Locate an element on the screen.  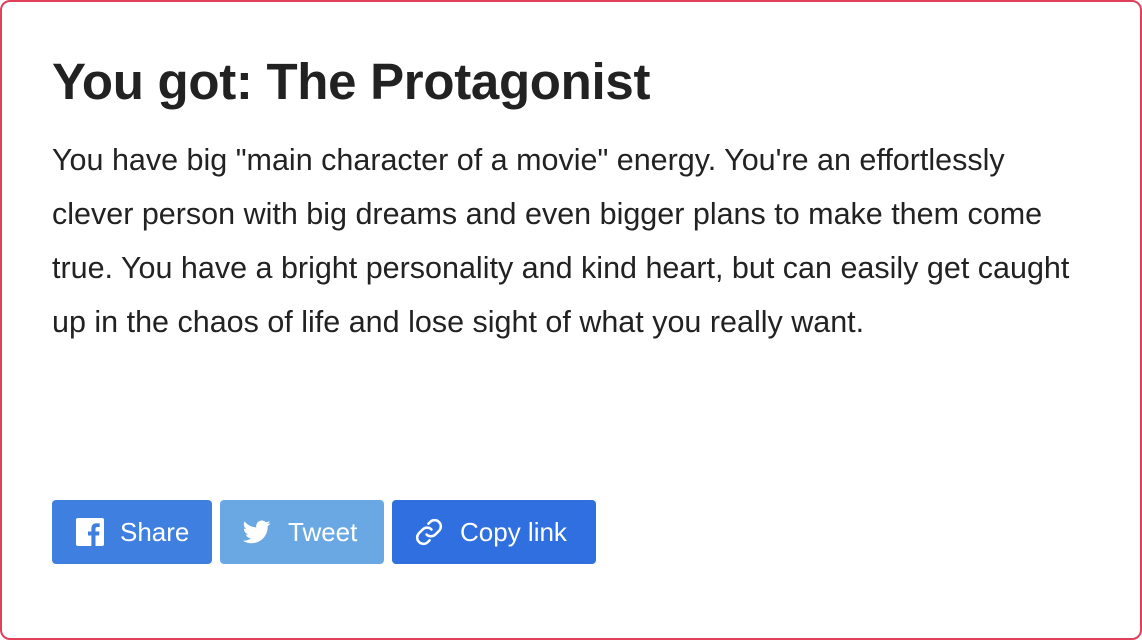
twitter-bird-icon is located at coordinates (257, 532).